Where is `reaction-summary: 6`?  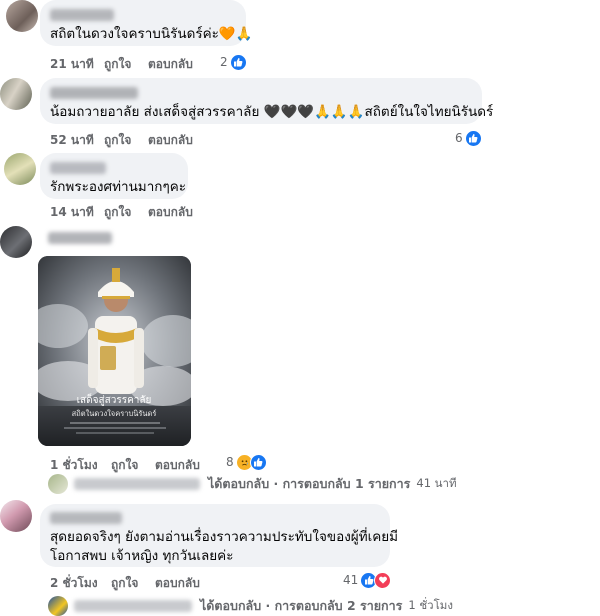
reaction-summary: 6 is located at coordinates (468, 138).